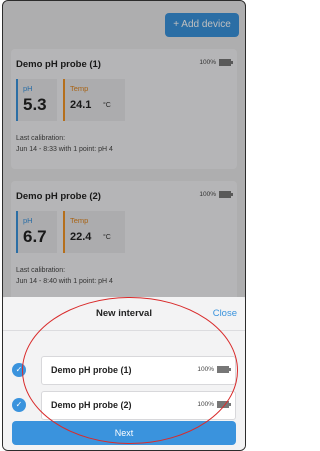 The height and width of the screenshot is (451, 320). I want to click on probe-name: Demo pH probe (2), so click(91, 405).